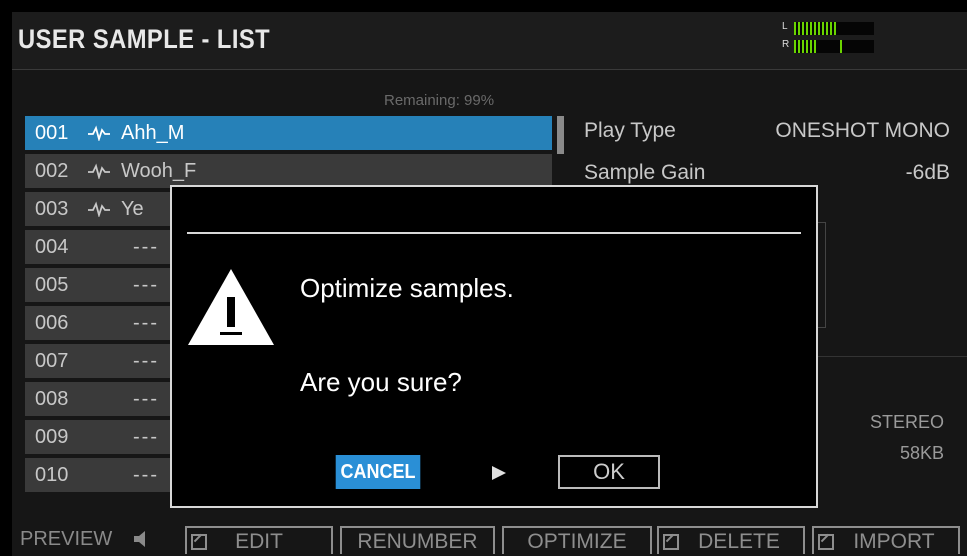 The width and height of the screenshot is (967, 556). Describe the element at coordinates (52, 171) in the screenshot. I see `sample-number: 002` at that location.